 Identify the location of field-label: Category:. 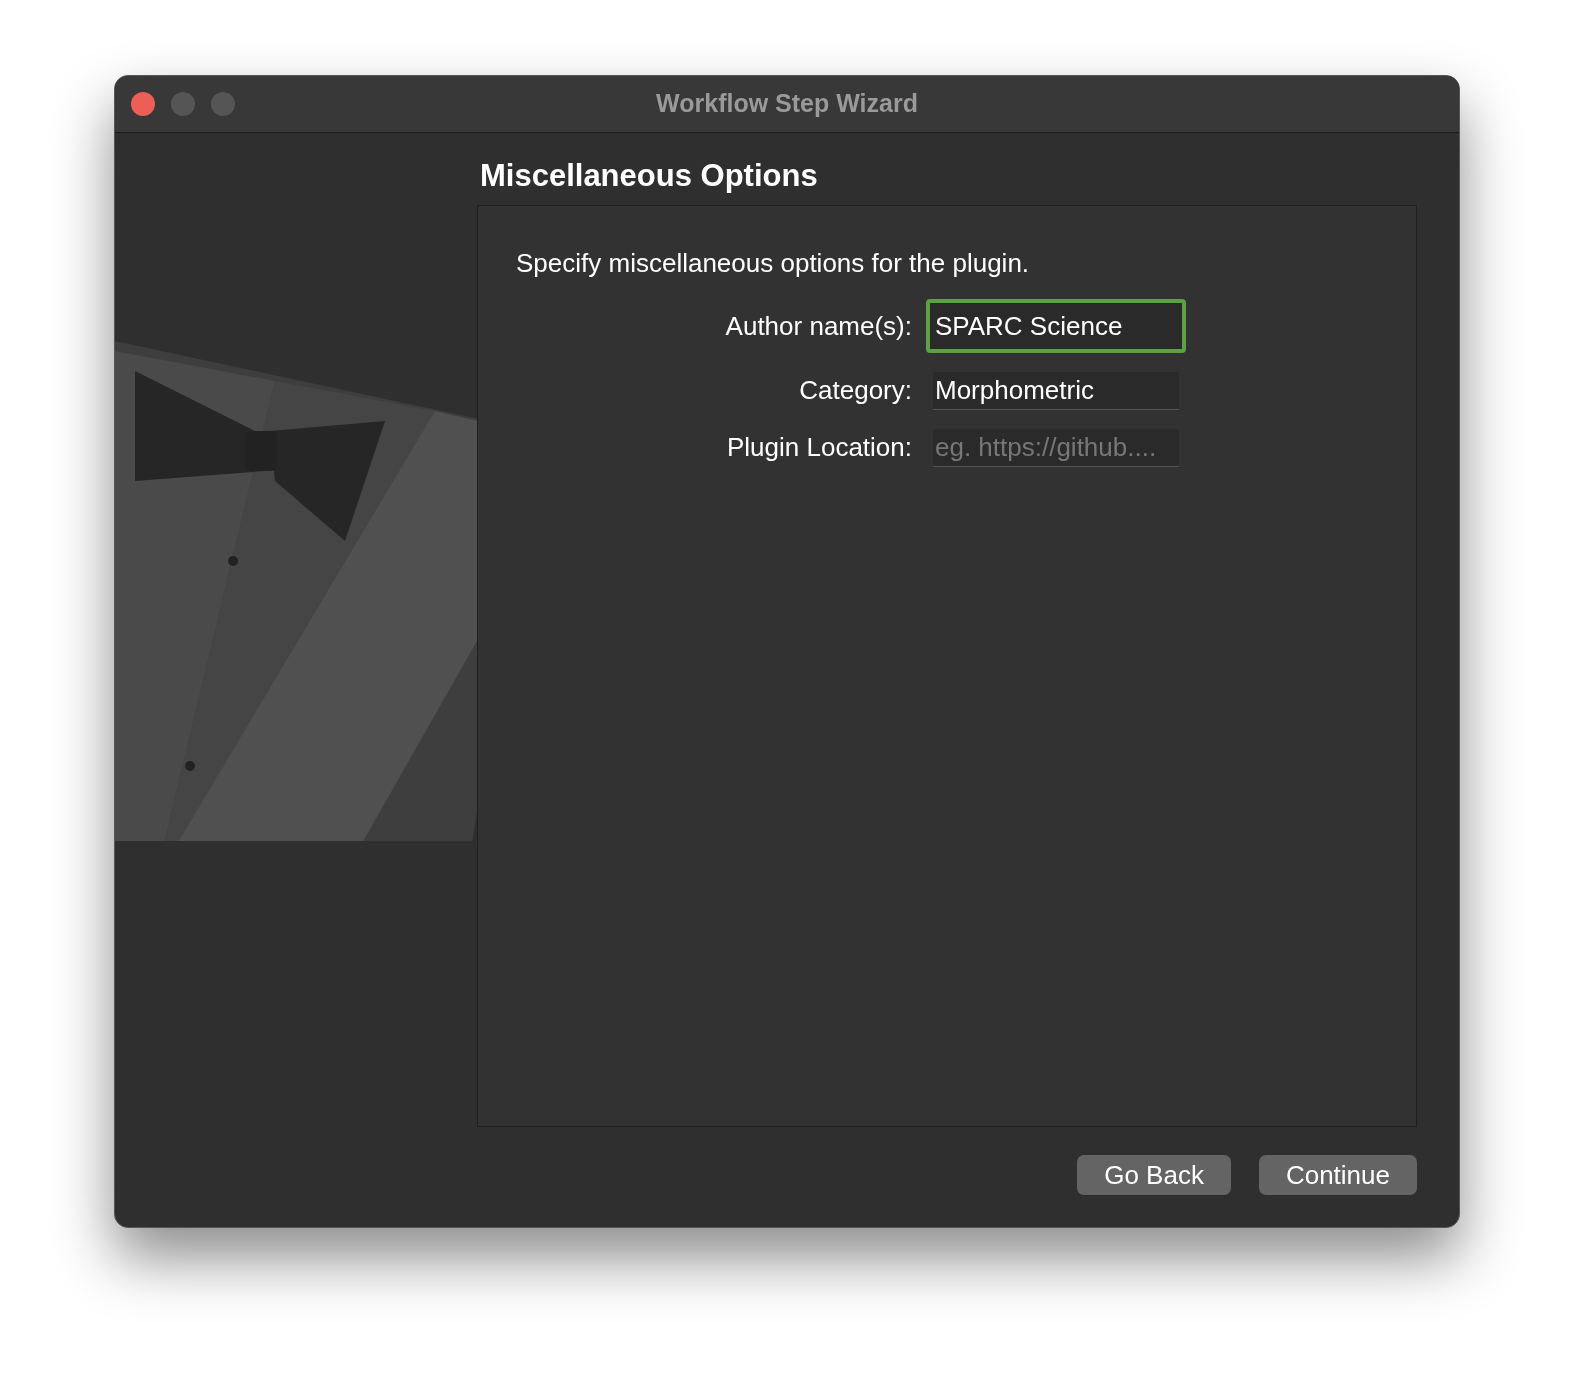
(855, 390).